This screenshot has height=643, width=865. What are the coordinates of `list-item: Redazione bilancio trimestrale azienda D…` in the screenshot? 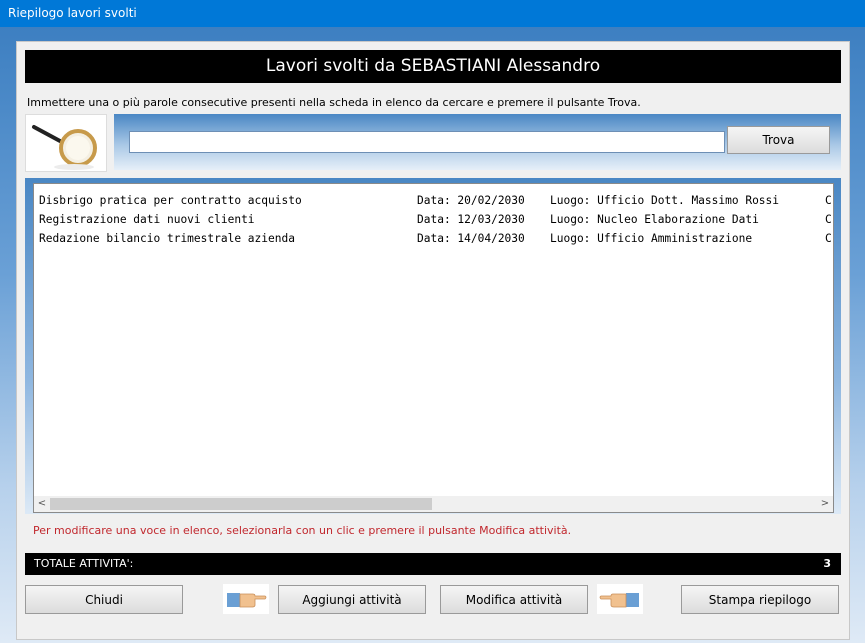 It's located at (433, 238).